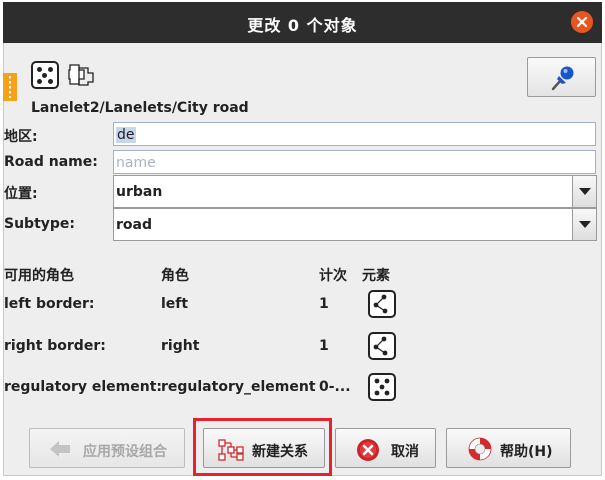  I want to click on cancel-button: 取消, so click(385, 448).